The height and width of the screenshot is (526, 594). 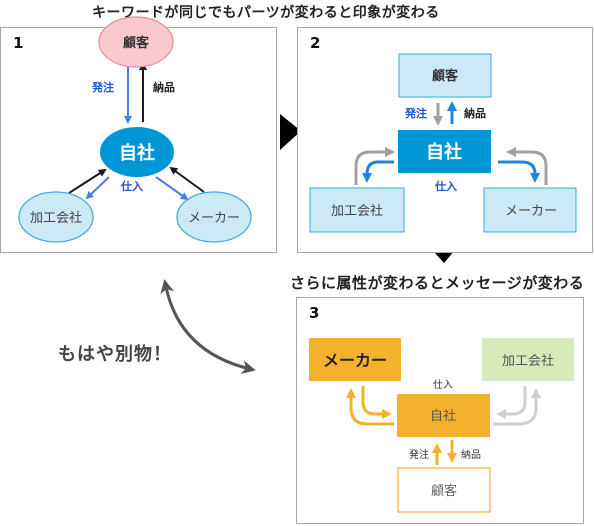 What do you see at coordinates (208, 326) in the screenshot?
I see `double-curved-arrow` at bounding box center [208, 326].